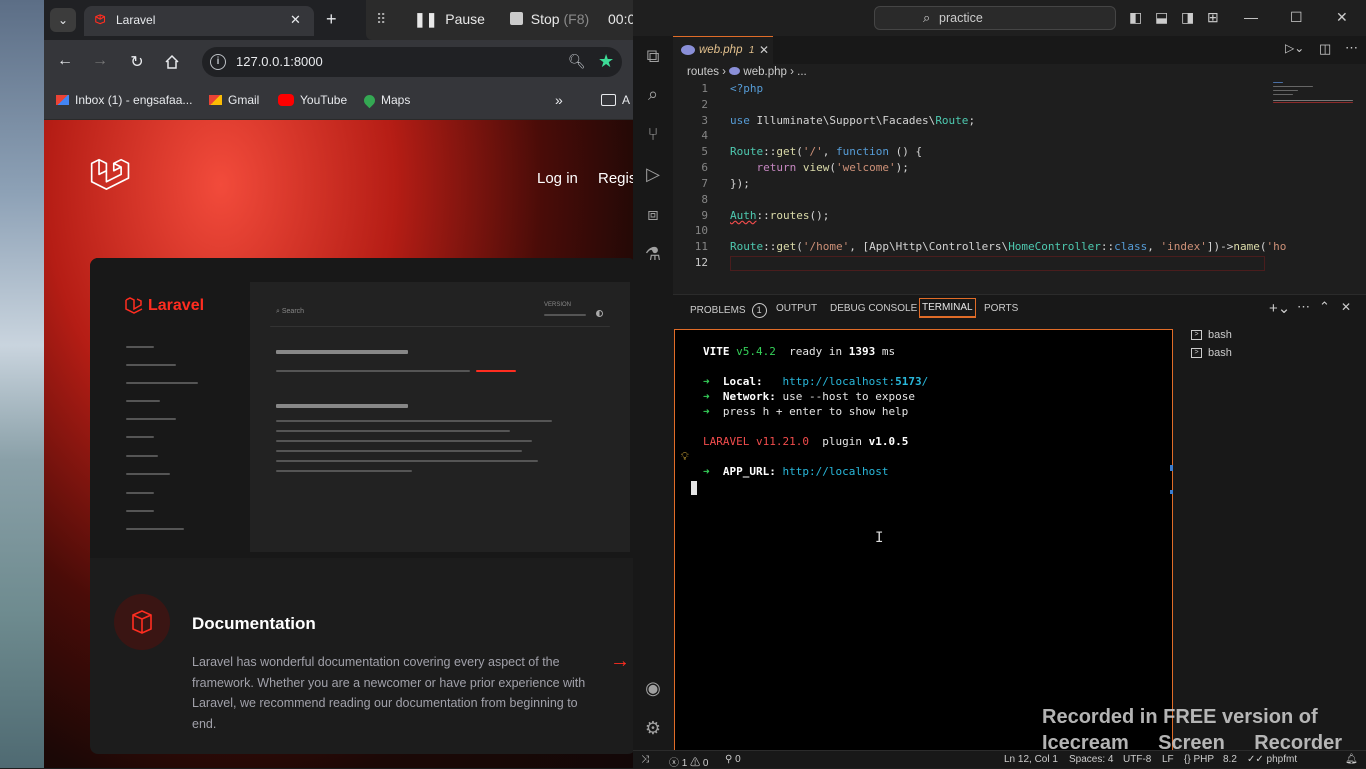  I want to click on tab-web-php: web.php 1 ✕, so click(723, 50).